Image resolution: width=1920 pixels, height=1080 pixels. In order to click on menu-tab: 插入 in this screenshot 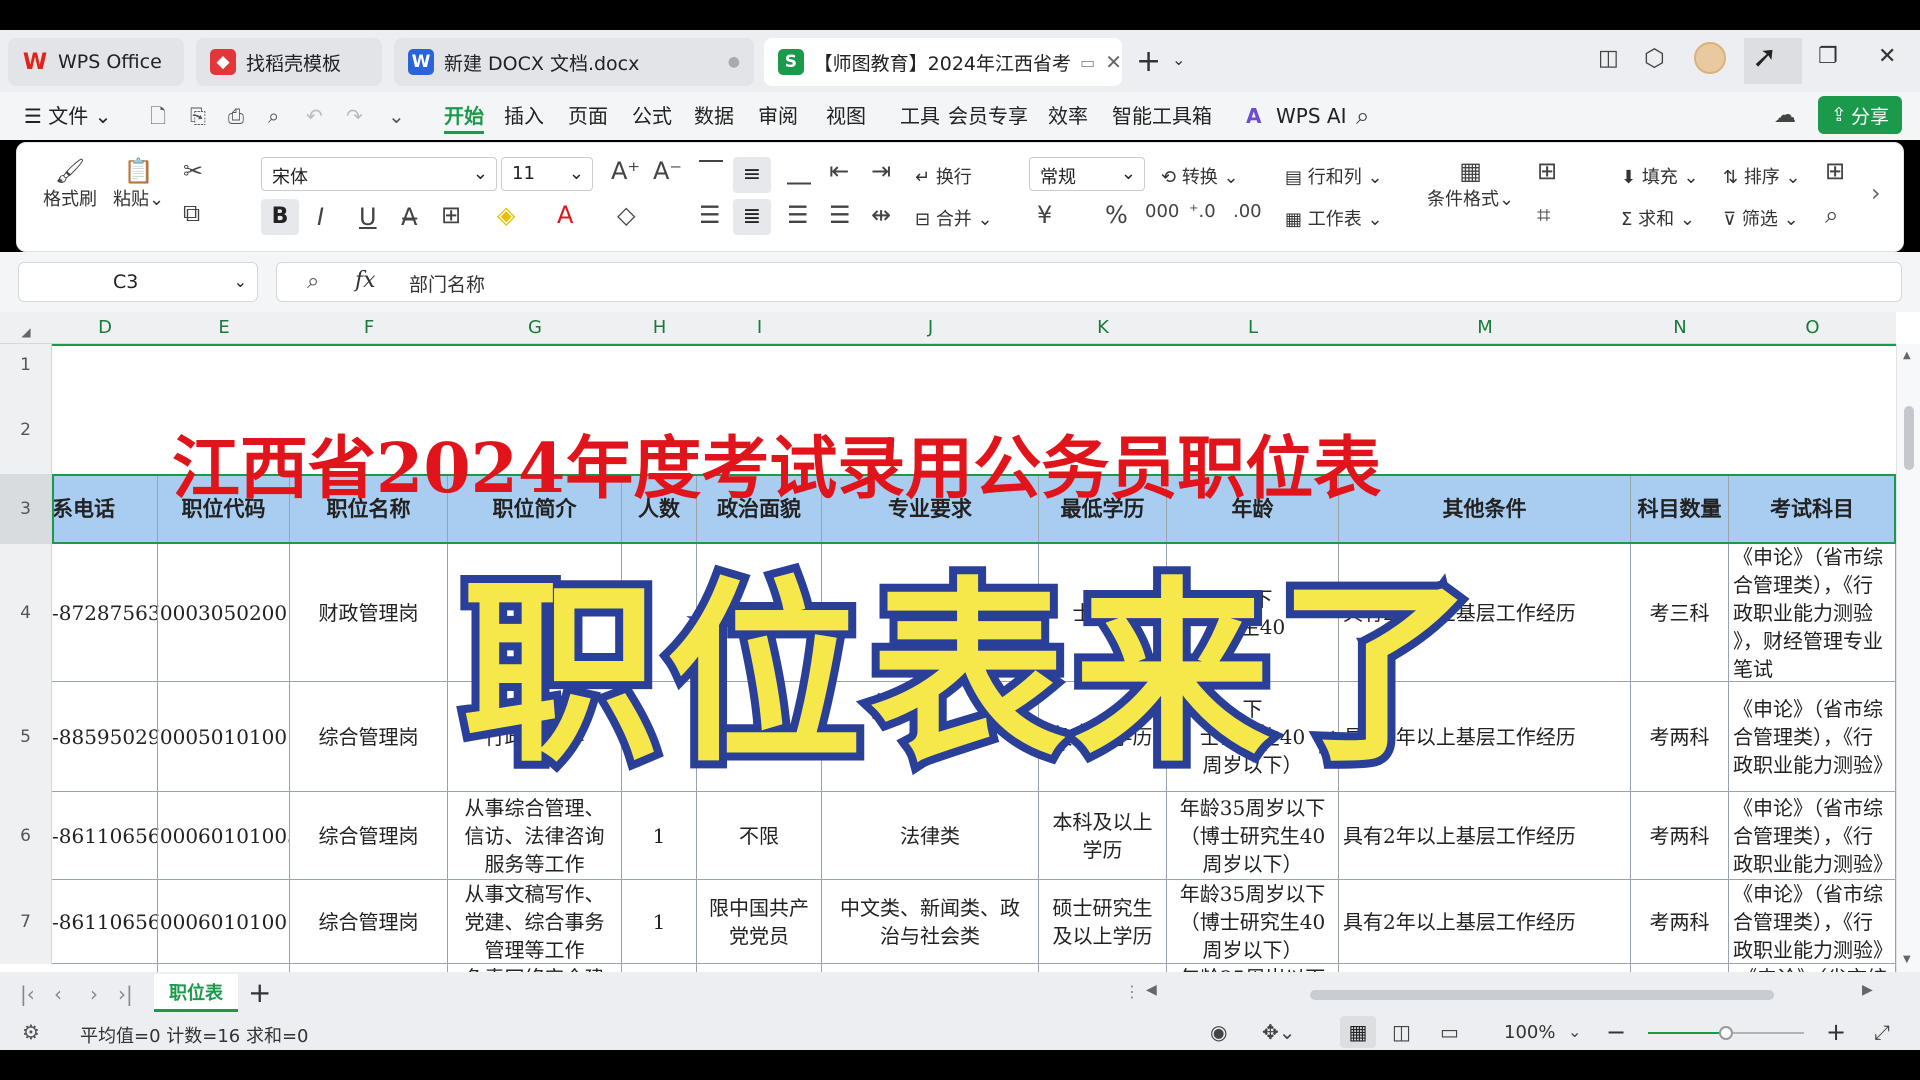, I will do `click(524, 116)`.